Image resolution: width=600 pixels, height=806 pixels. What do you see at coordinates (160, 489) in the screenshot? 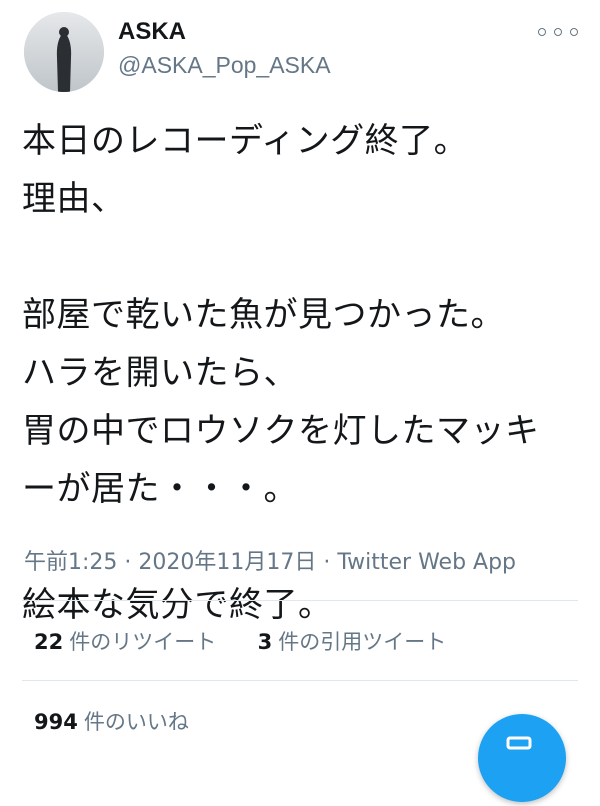
I see `tweet-line: ーが居た・・・。` at bounding box center [160, 489].